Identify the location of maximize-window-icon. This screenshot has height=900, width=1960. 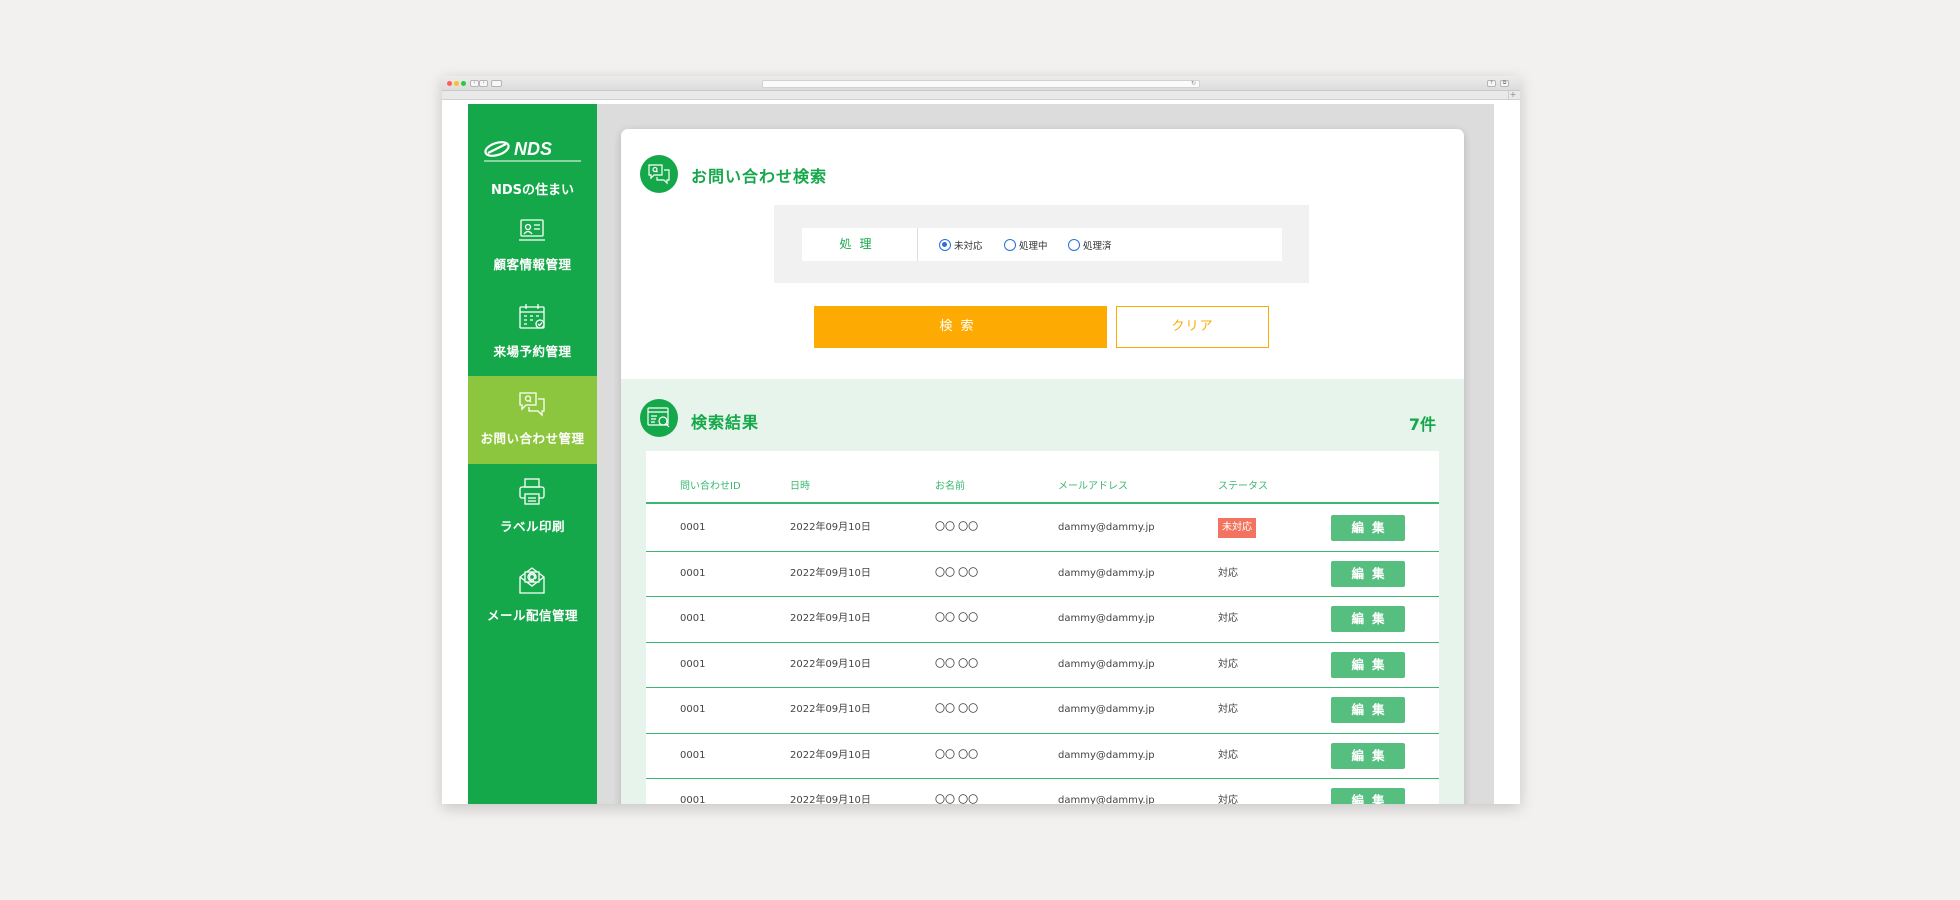
(463, 83).